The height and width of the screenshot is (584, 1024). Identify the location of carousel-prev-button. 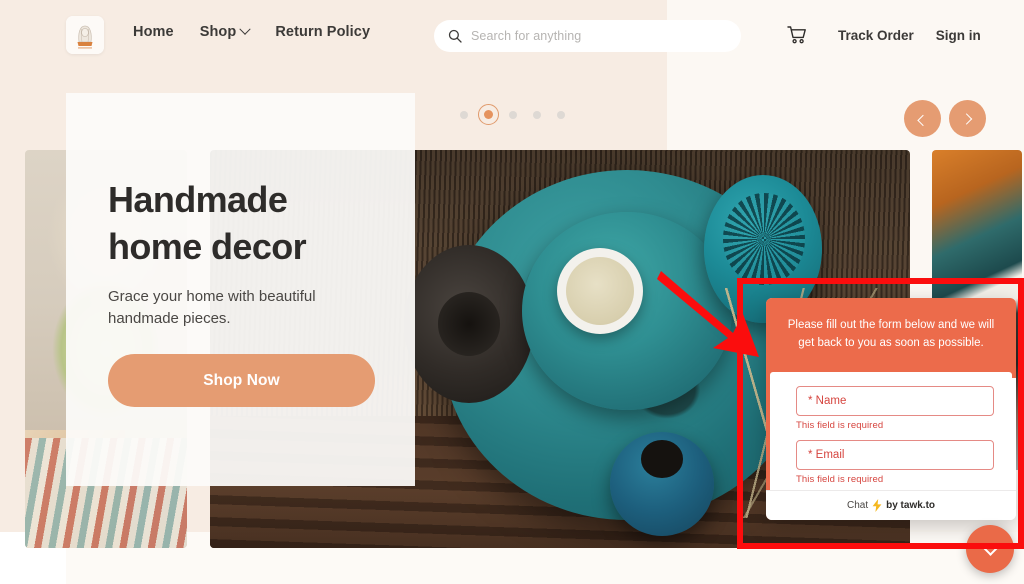
(922, 118).